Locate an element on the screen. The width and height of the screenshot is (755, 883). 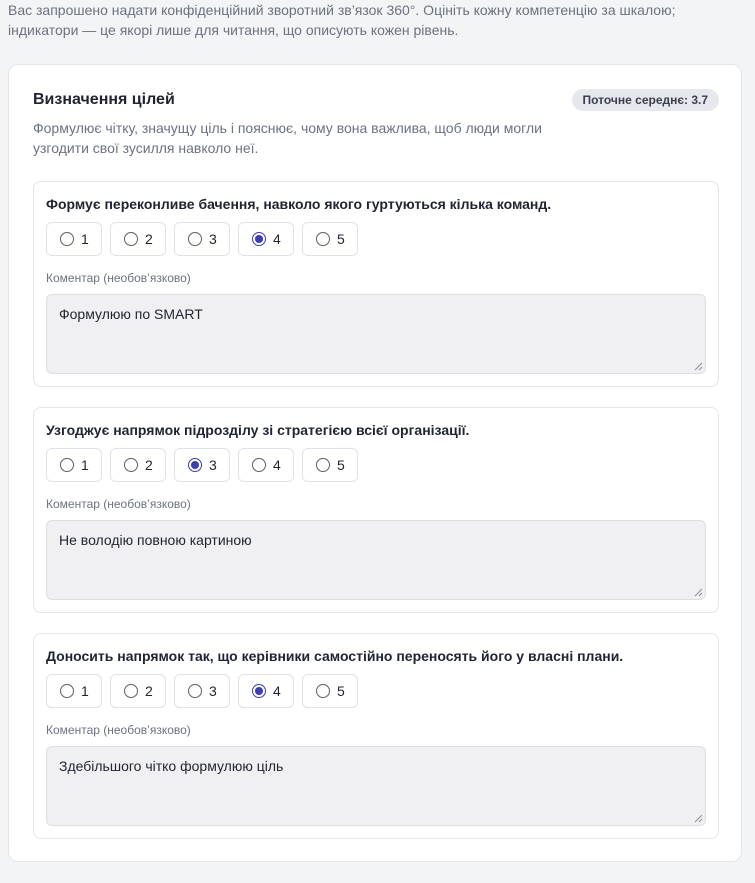
current-average-badge: Поточне середнє: 3.7 is located at coordinates (645, 100).